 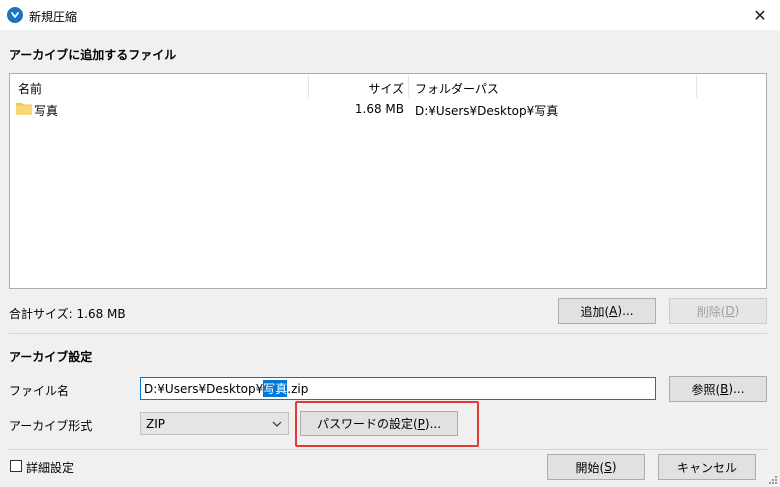 What do you see at coordinates (24, 109) in the screenshot?
I see `folder-icon` at bounding box center [24, 109].